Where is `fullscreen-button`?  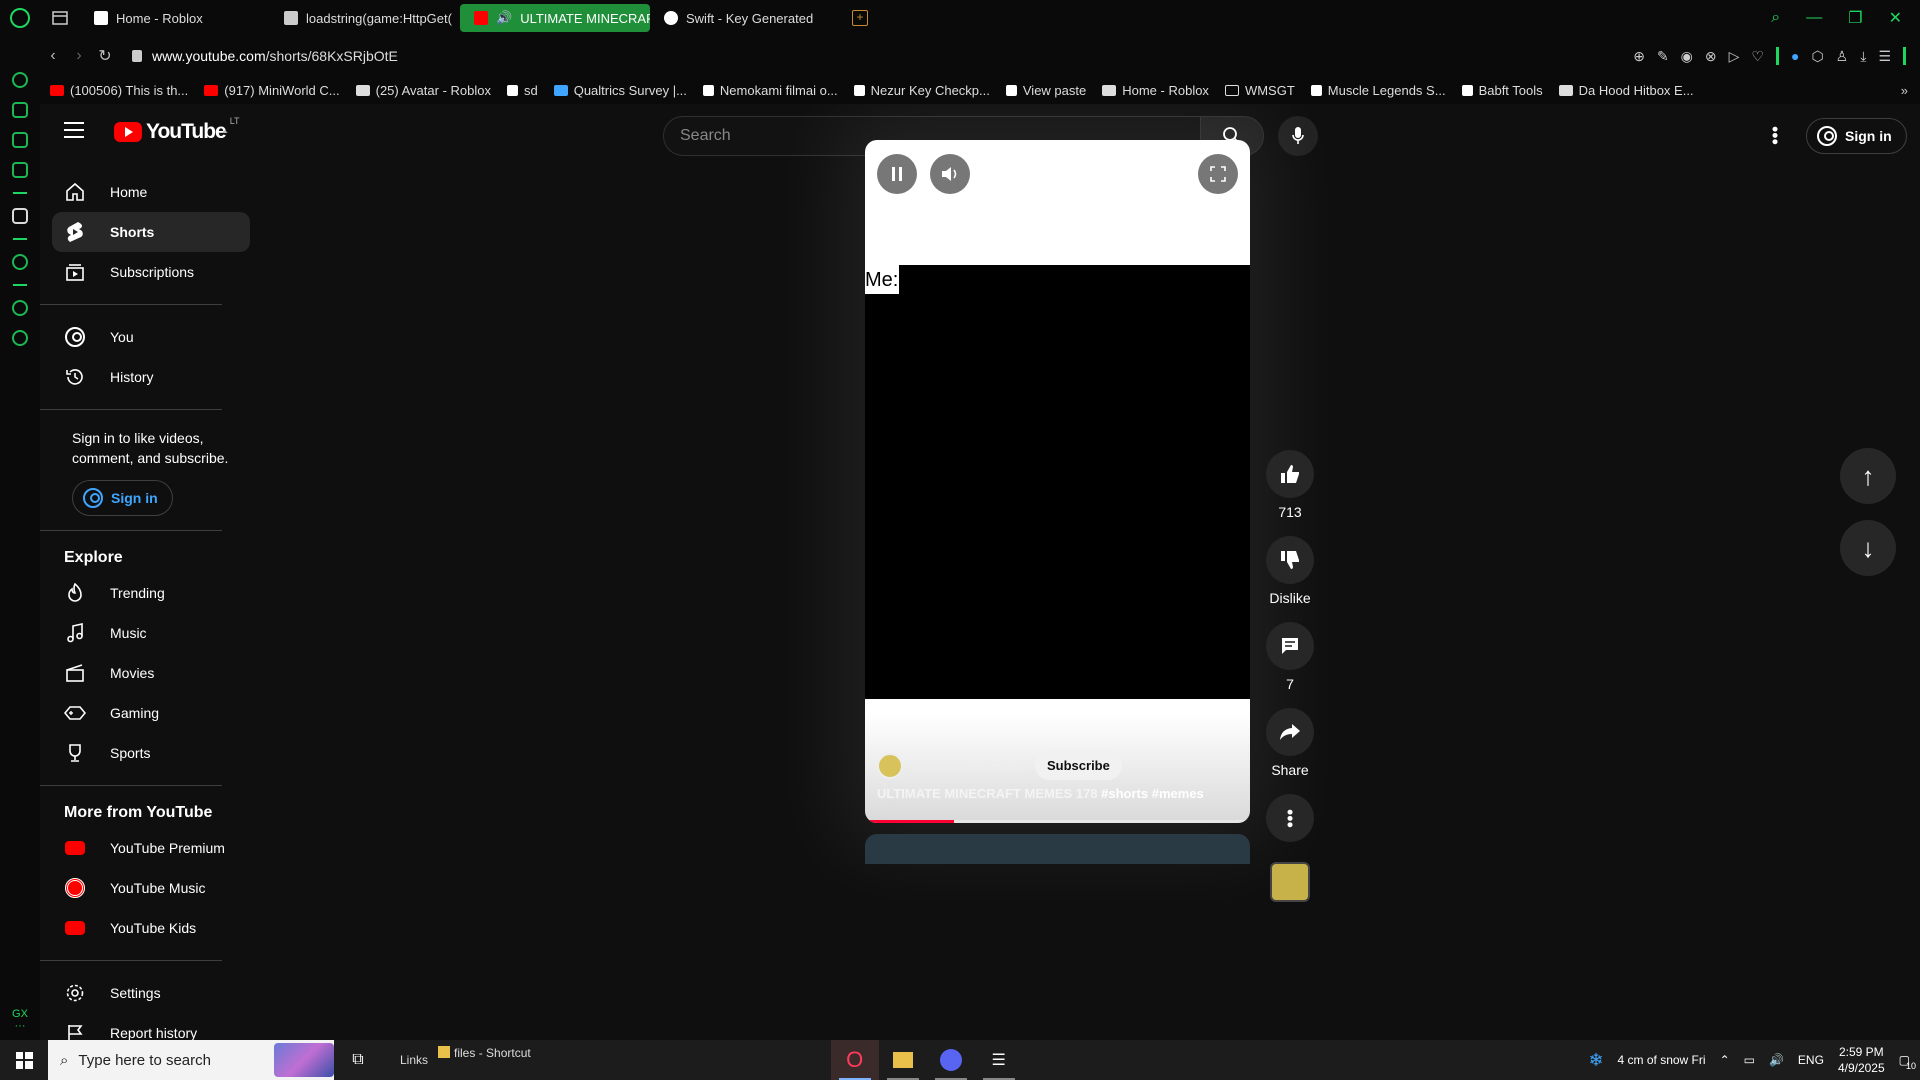 fullscreen-button is located at coordinates (1218, 174).